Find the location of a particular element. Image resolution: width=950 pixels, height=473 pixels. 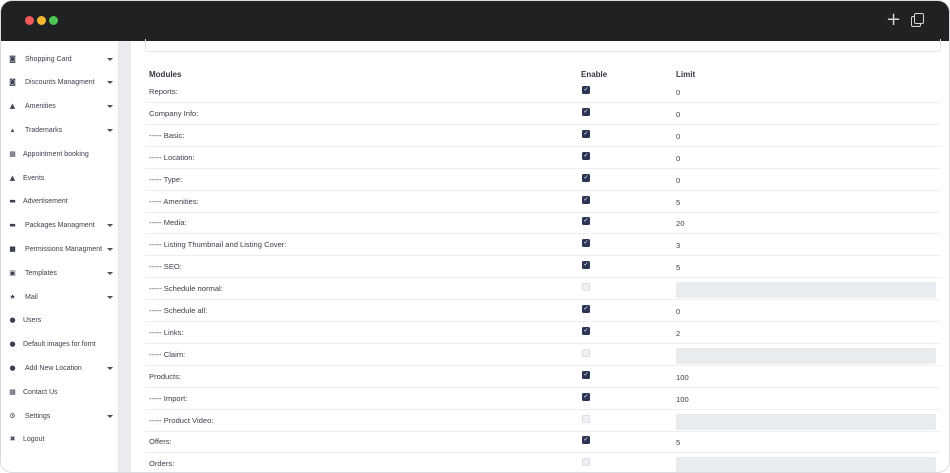

events-icon: ▲ is located at coordinates (12, 177).